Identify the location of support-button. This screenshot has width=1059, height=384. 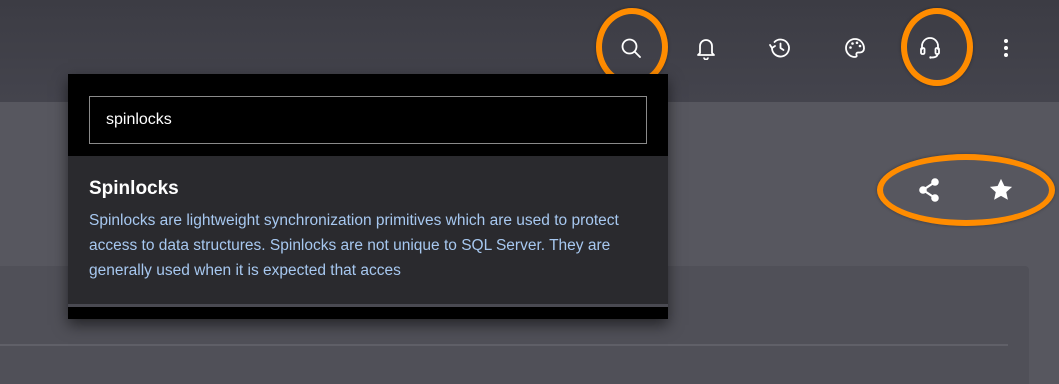
(930, 48).